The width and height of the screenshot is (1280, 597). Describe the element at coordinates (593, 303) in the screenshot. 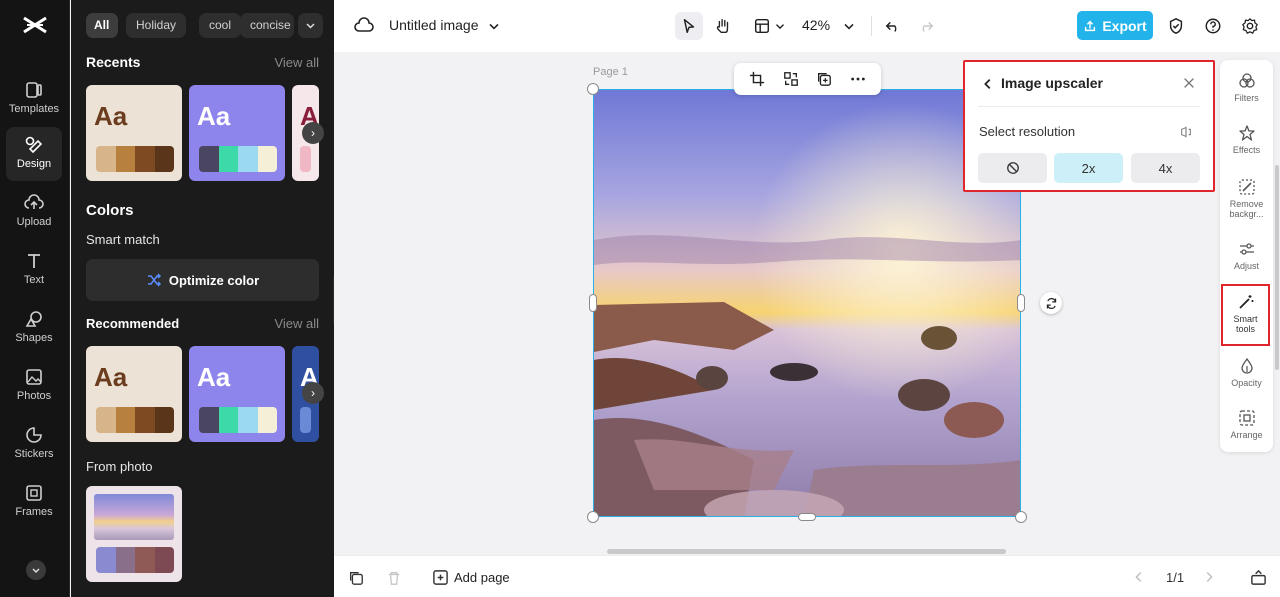

I see `resize-handle-left` at that location.